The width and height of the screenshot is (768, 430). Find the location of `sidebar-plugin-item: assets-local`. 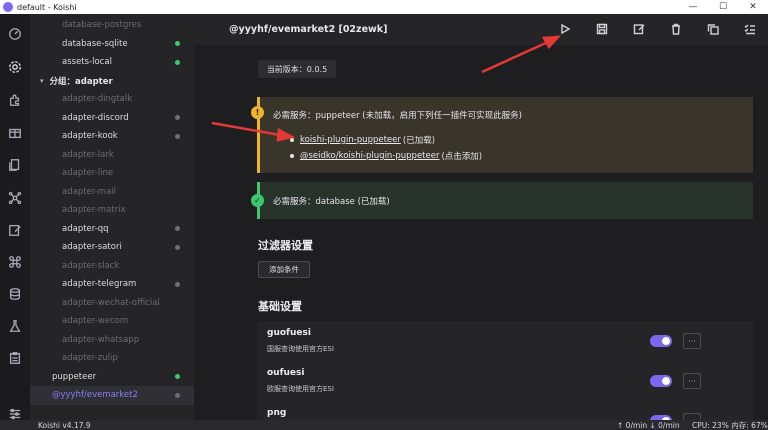

sidebar-plugin-item: assets-local is located at coordinates (112, 62).